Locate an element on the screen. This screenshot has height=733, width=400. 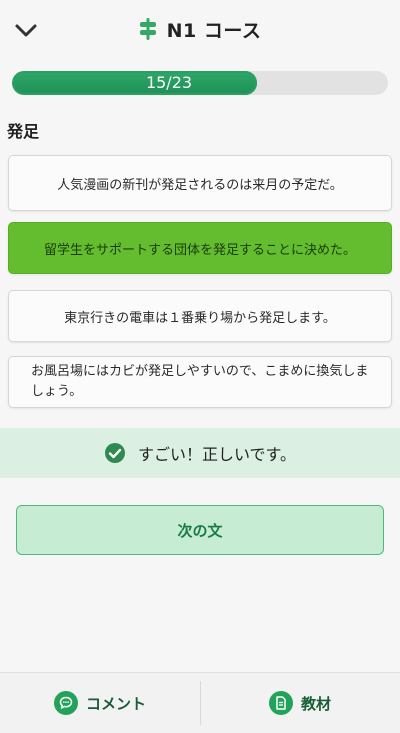
option-text: 留学生をサポートする団体を発足することに決めた。 is located at coordinates (199, 250).